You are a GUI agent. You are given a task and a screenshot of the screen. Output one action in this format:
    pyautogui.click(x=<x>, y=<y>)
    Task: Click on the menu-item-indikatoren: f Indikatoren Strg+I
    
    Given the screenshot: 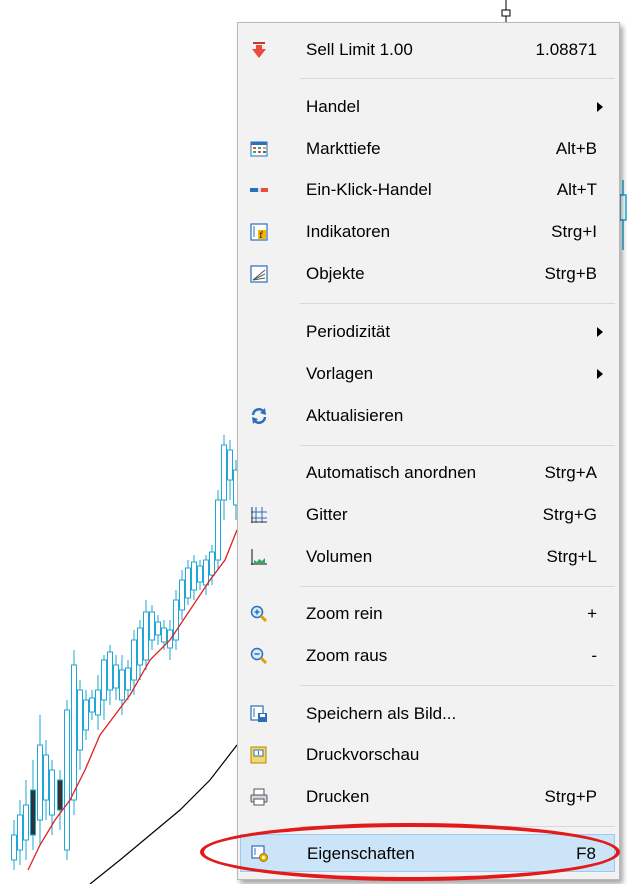 What is the action you would take?
    pyautogui.click(x=427, y=232)
    